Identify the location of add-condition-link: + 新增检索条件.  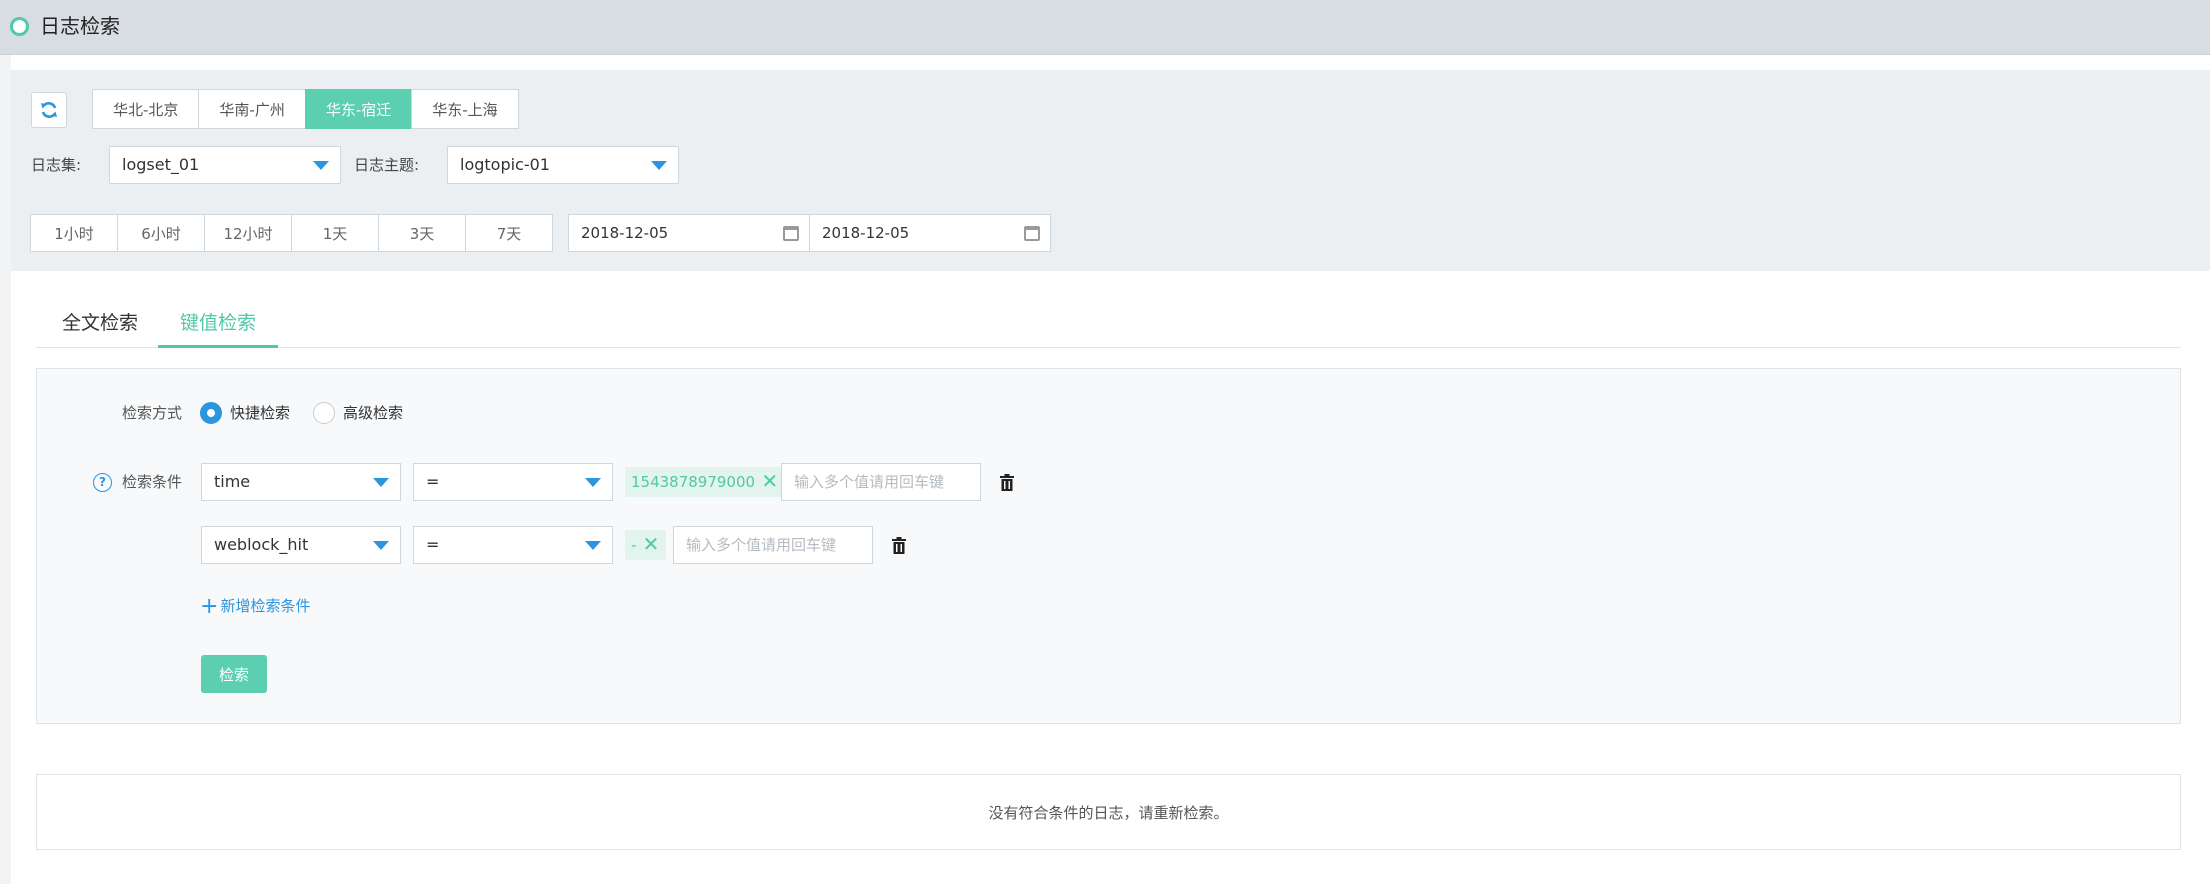
(255, 606).